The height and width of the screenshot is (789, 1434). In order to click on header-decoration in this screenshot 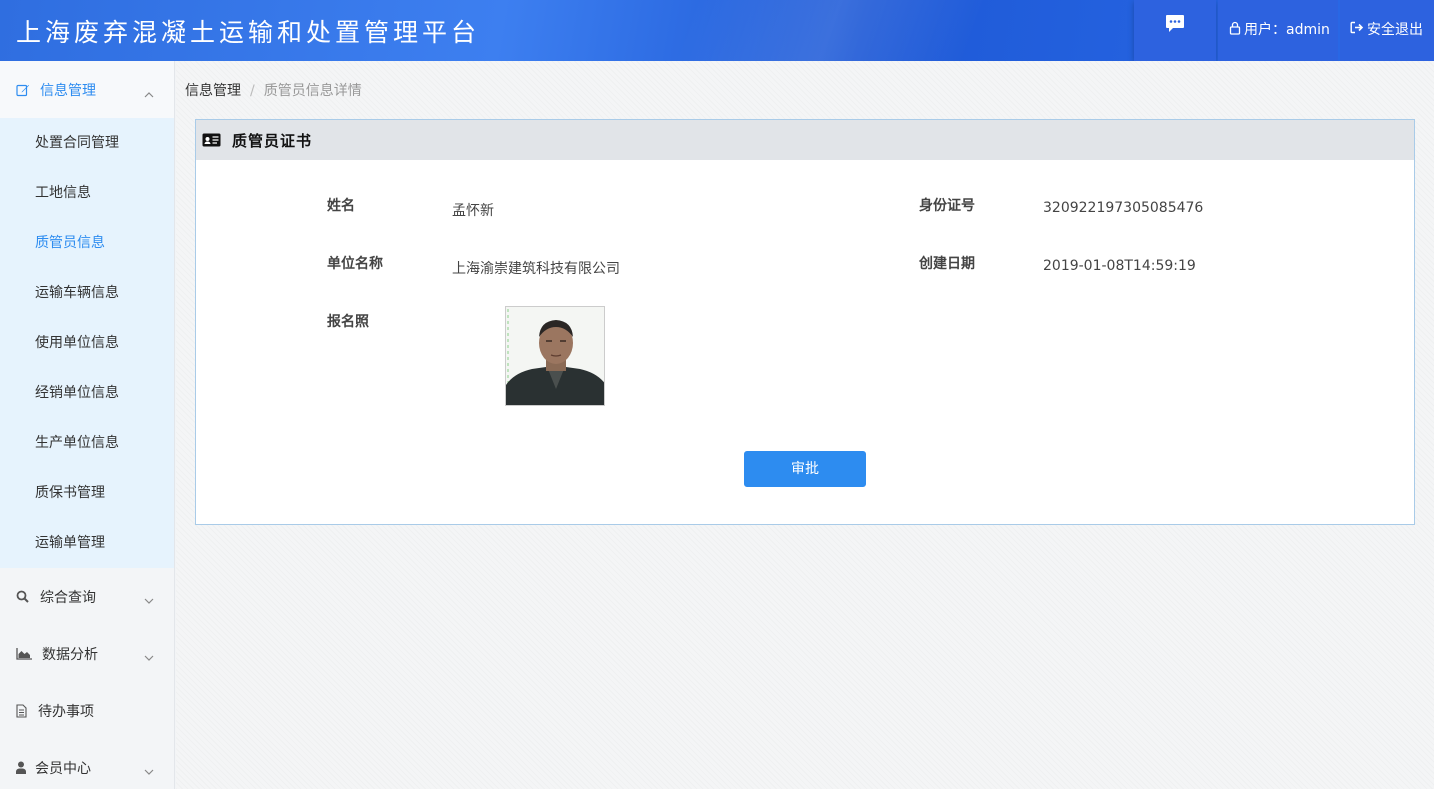, I will do `click(830, 30)`.